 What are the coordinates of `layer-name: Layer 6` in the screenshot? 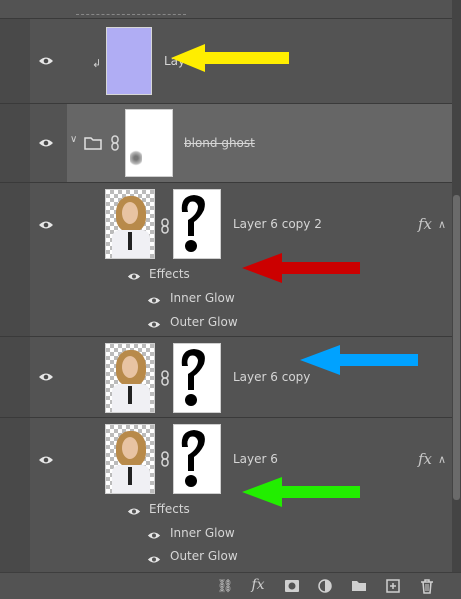 It's located at (255, 459).